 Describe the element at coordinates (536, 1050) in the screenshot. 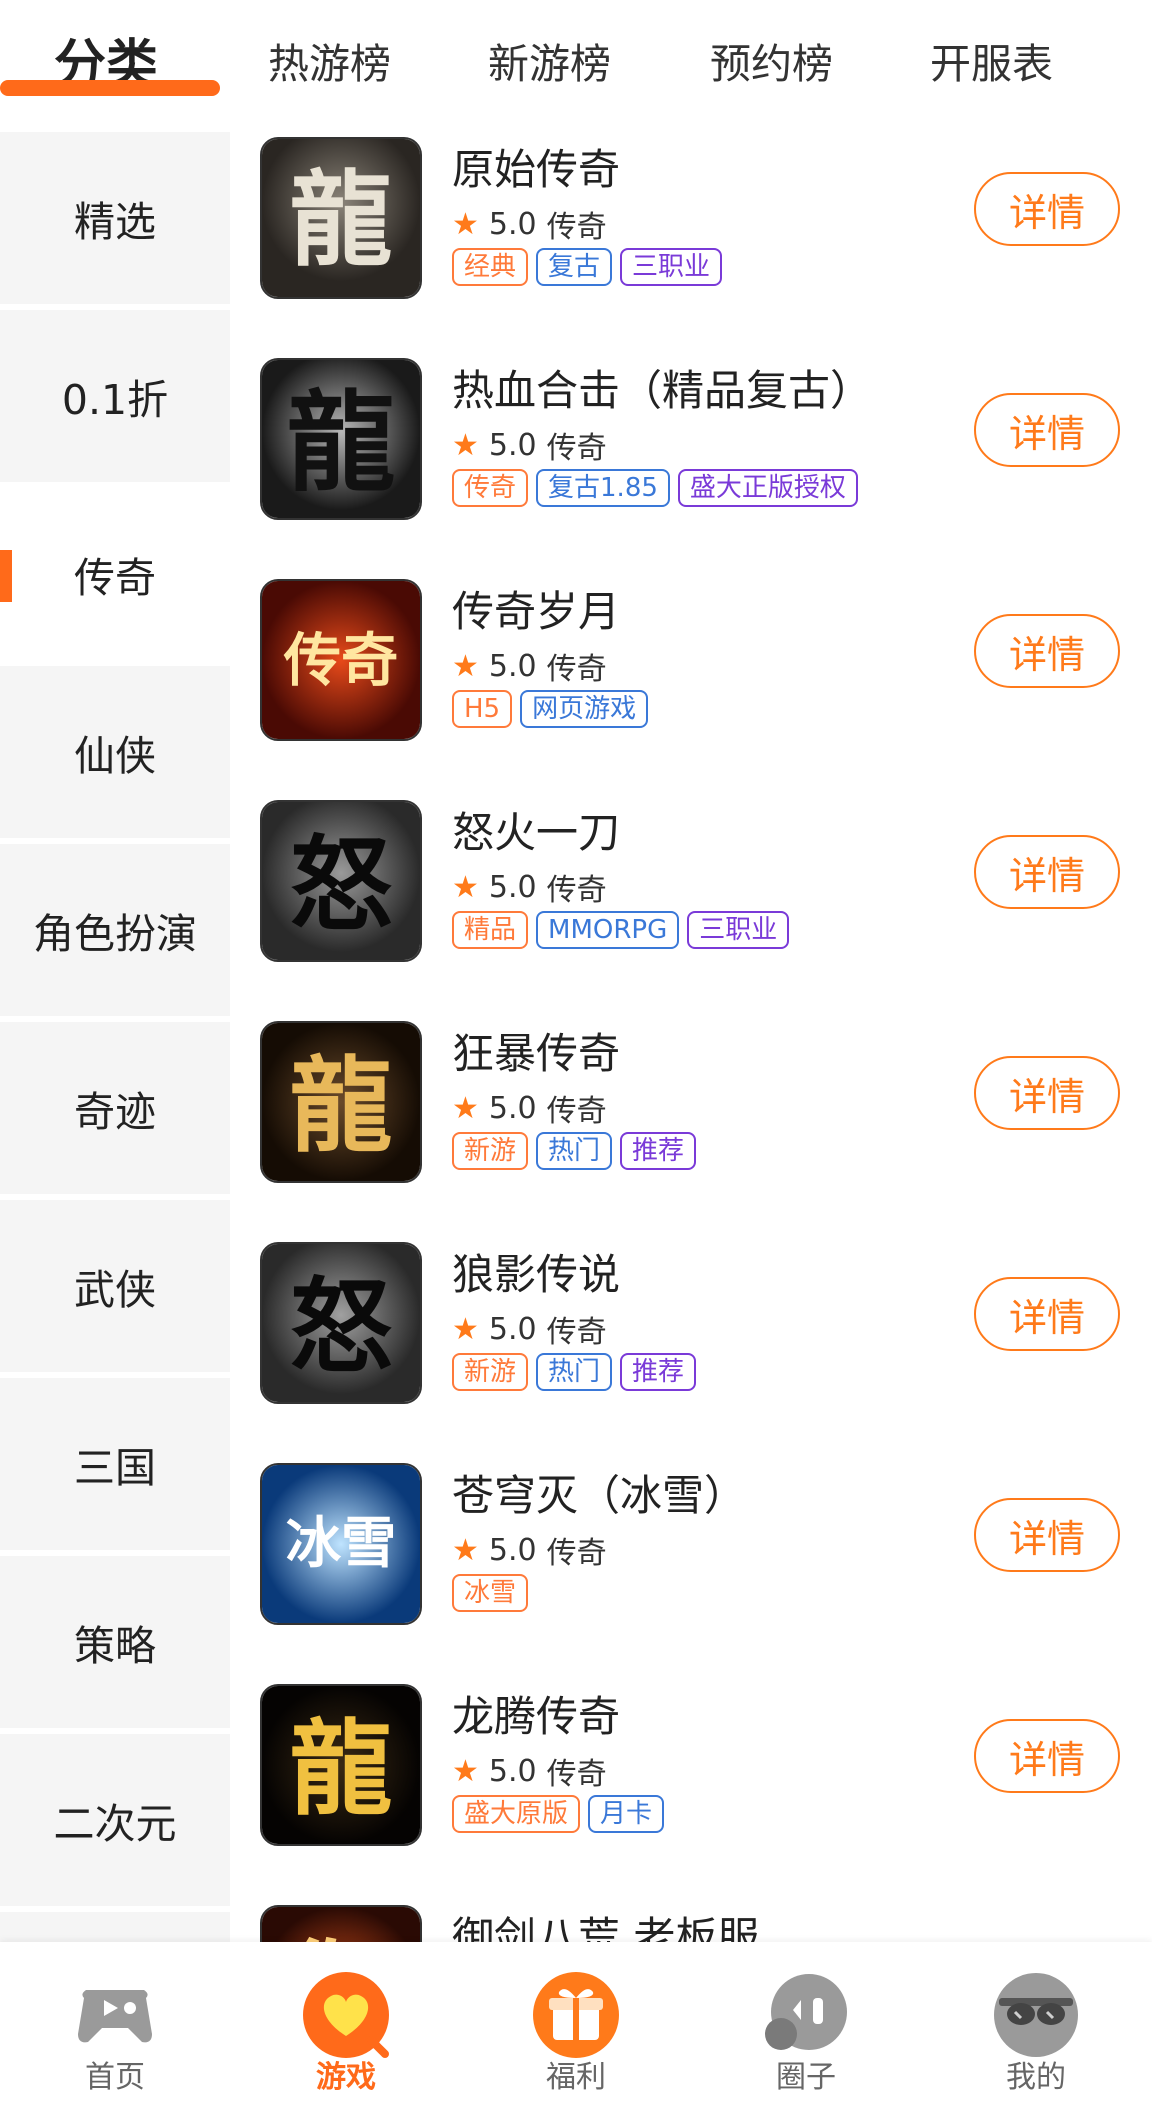

I see `game-title: 狂暴传奇` at that location.